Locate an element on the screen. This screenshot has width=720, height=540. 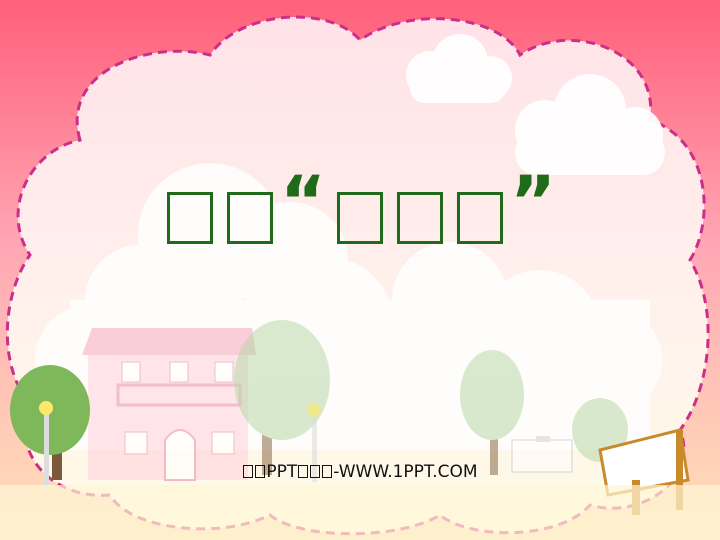
title-open-quote: “ is located at coordinates (304, 202).